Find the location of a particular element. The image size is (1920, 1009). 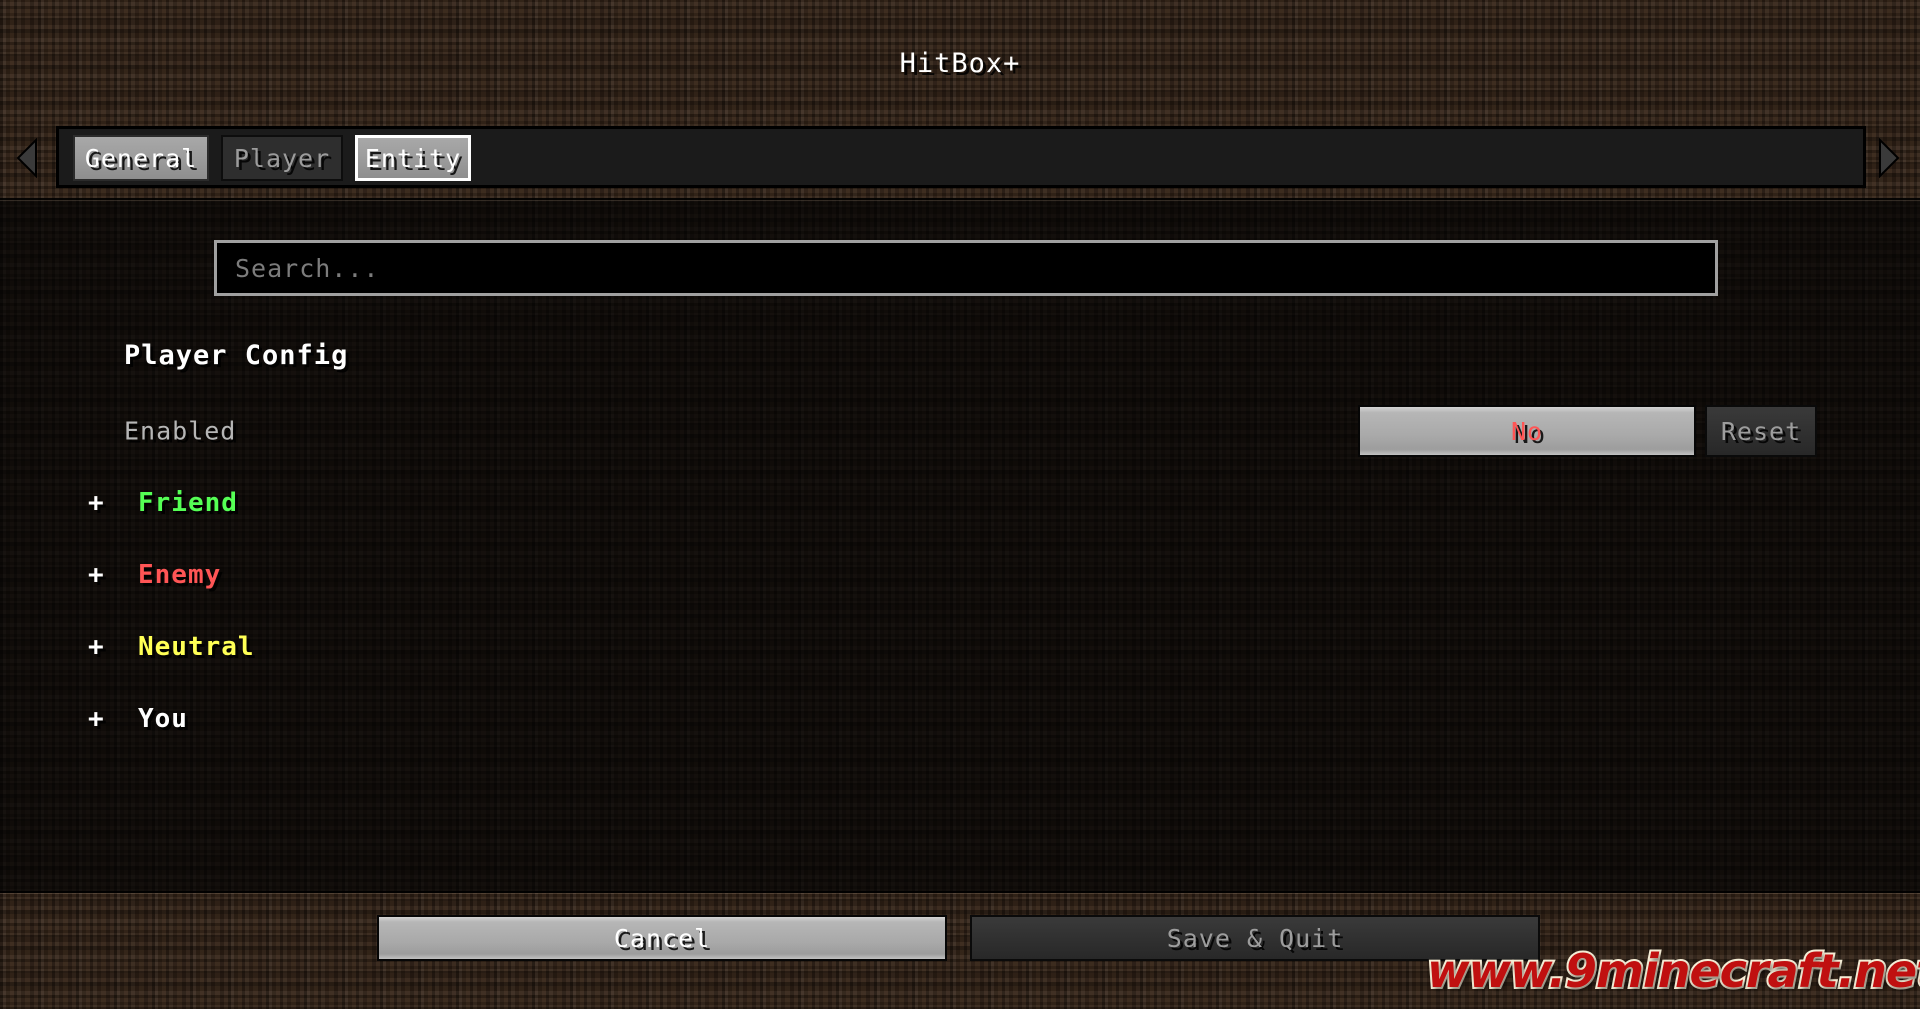

category-row-neutral: + Neutral is located at coordinates (960, 647).